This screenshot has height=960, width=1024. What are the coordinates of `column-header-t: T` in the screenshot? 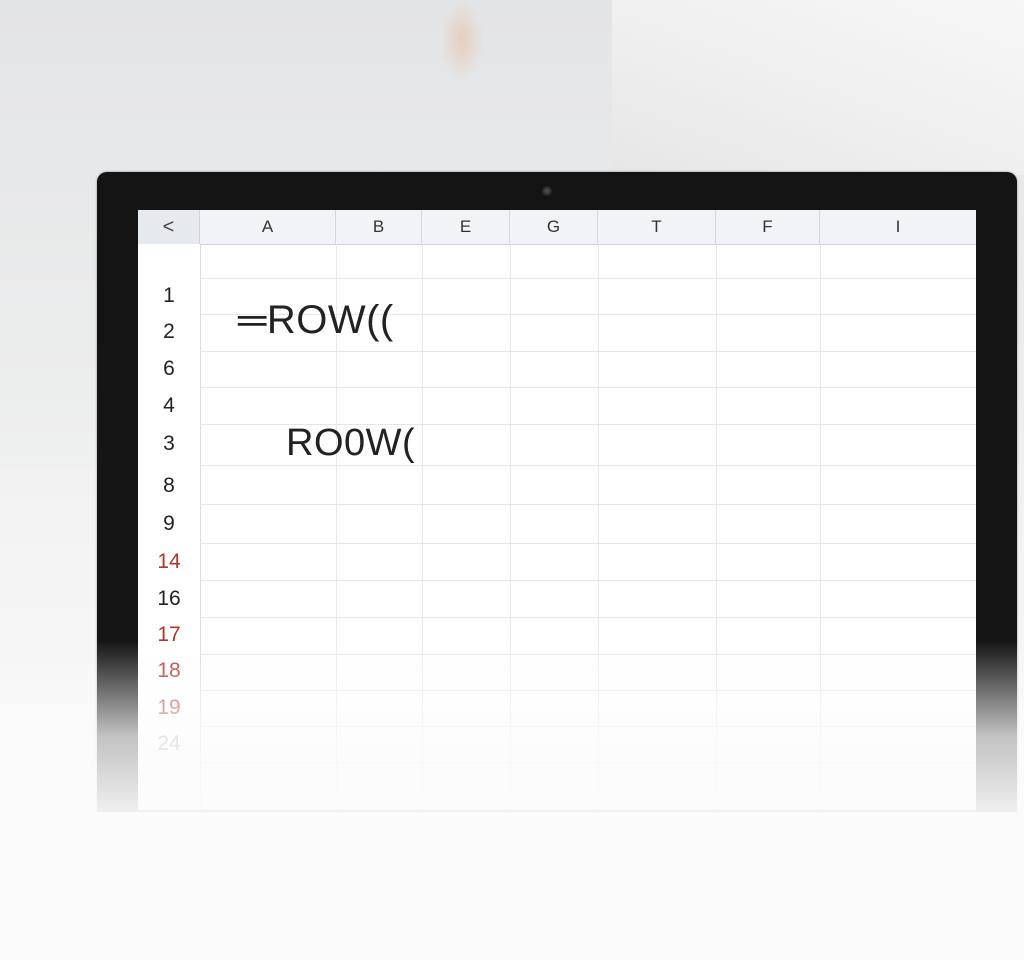 It's located at (657, 227).